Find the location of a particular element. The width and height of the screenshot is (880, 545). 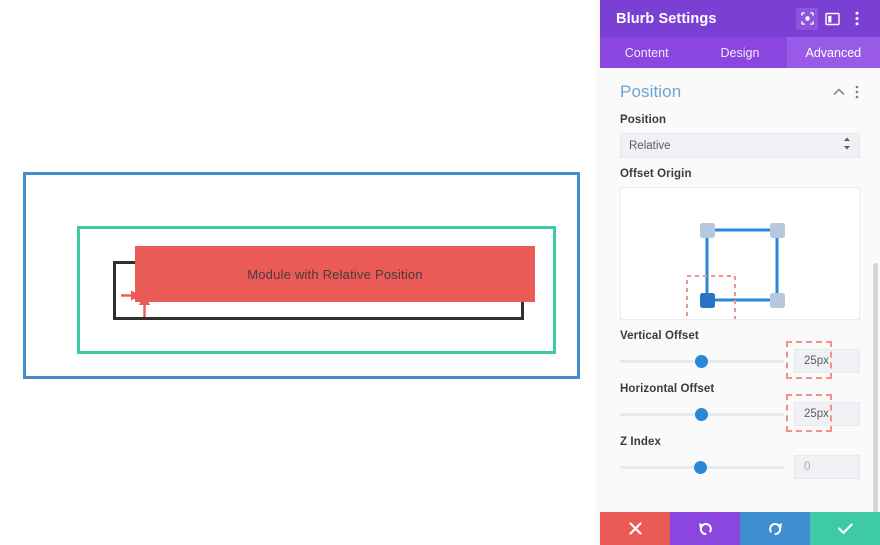

tab-content: Content is located at coordinates (646, 52).